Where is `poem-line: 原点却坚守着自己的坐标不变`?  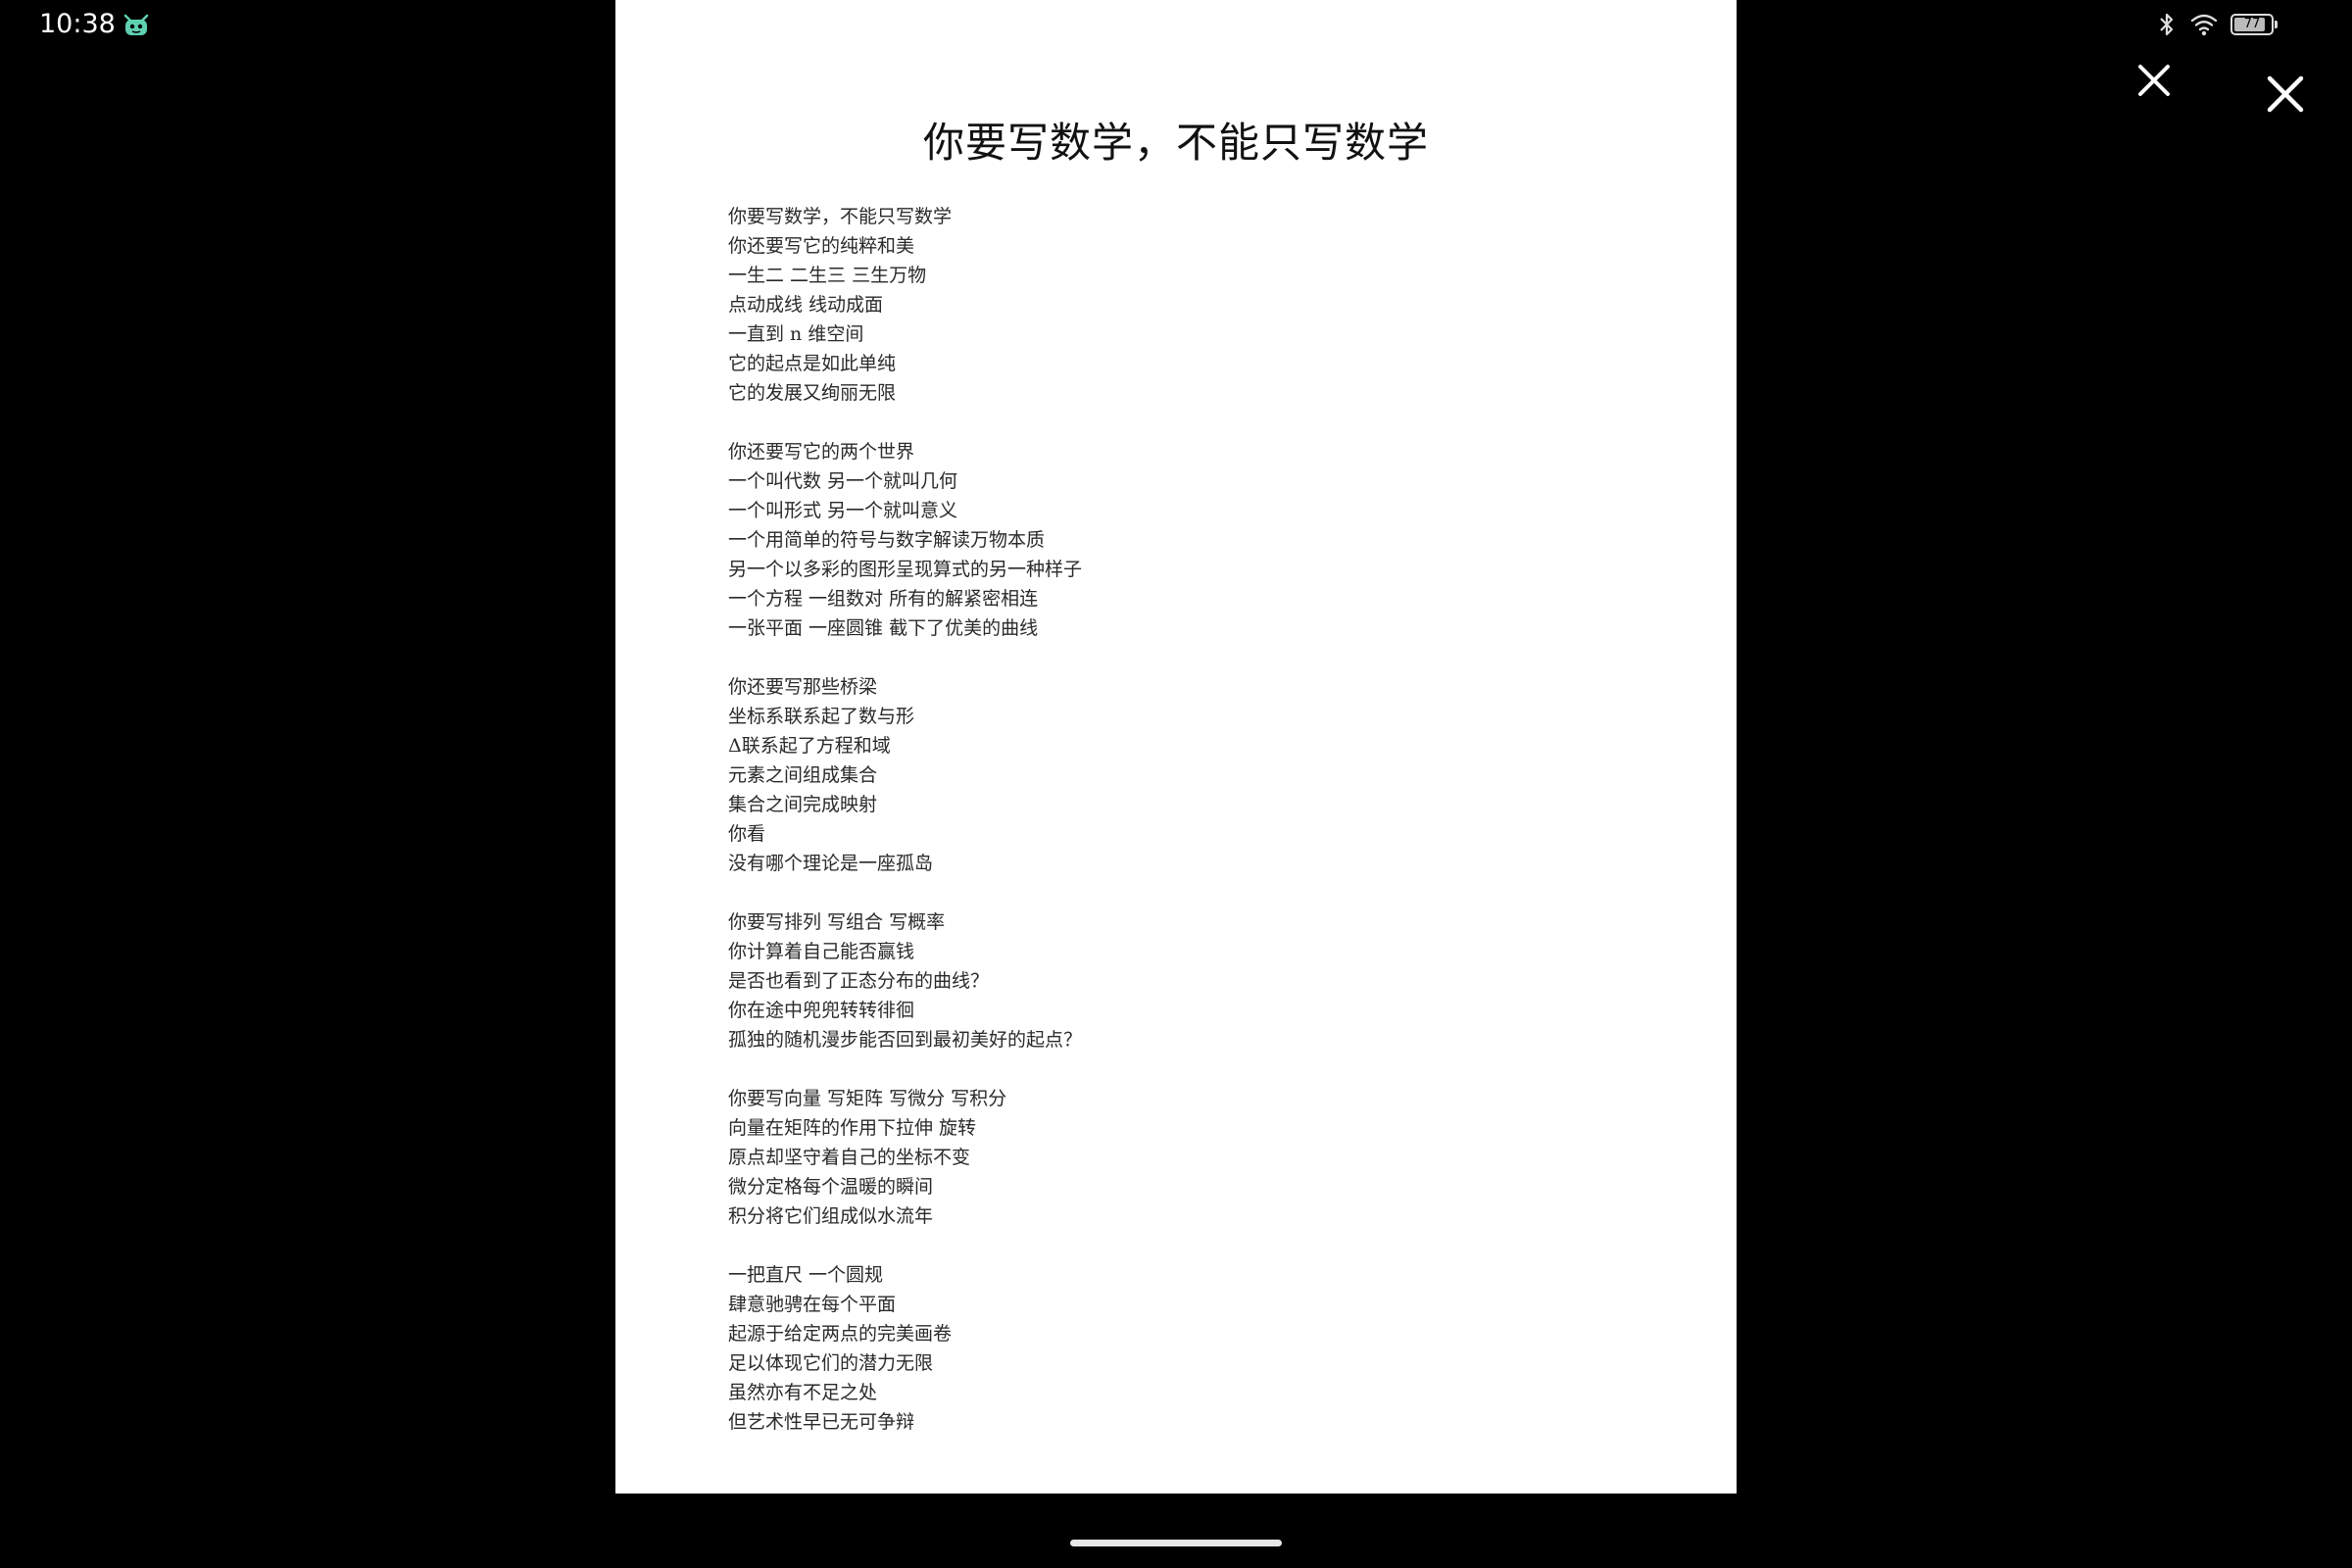
poem-line: 原点却坚守着自己的坐标不变 is located at coordinates (849, 1157).